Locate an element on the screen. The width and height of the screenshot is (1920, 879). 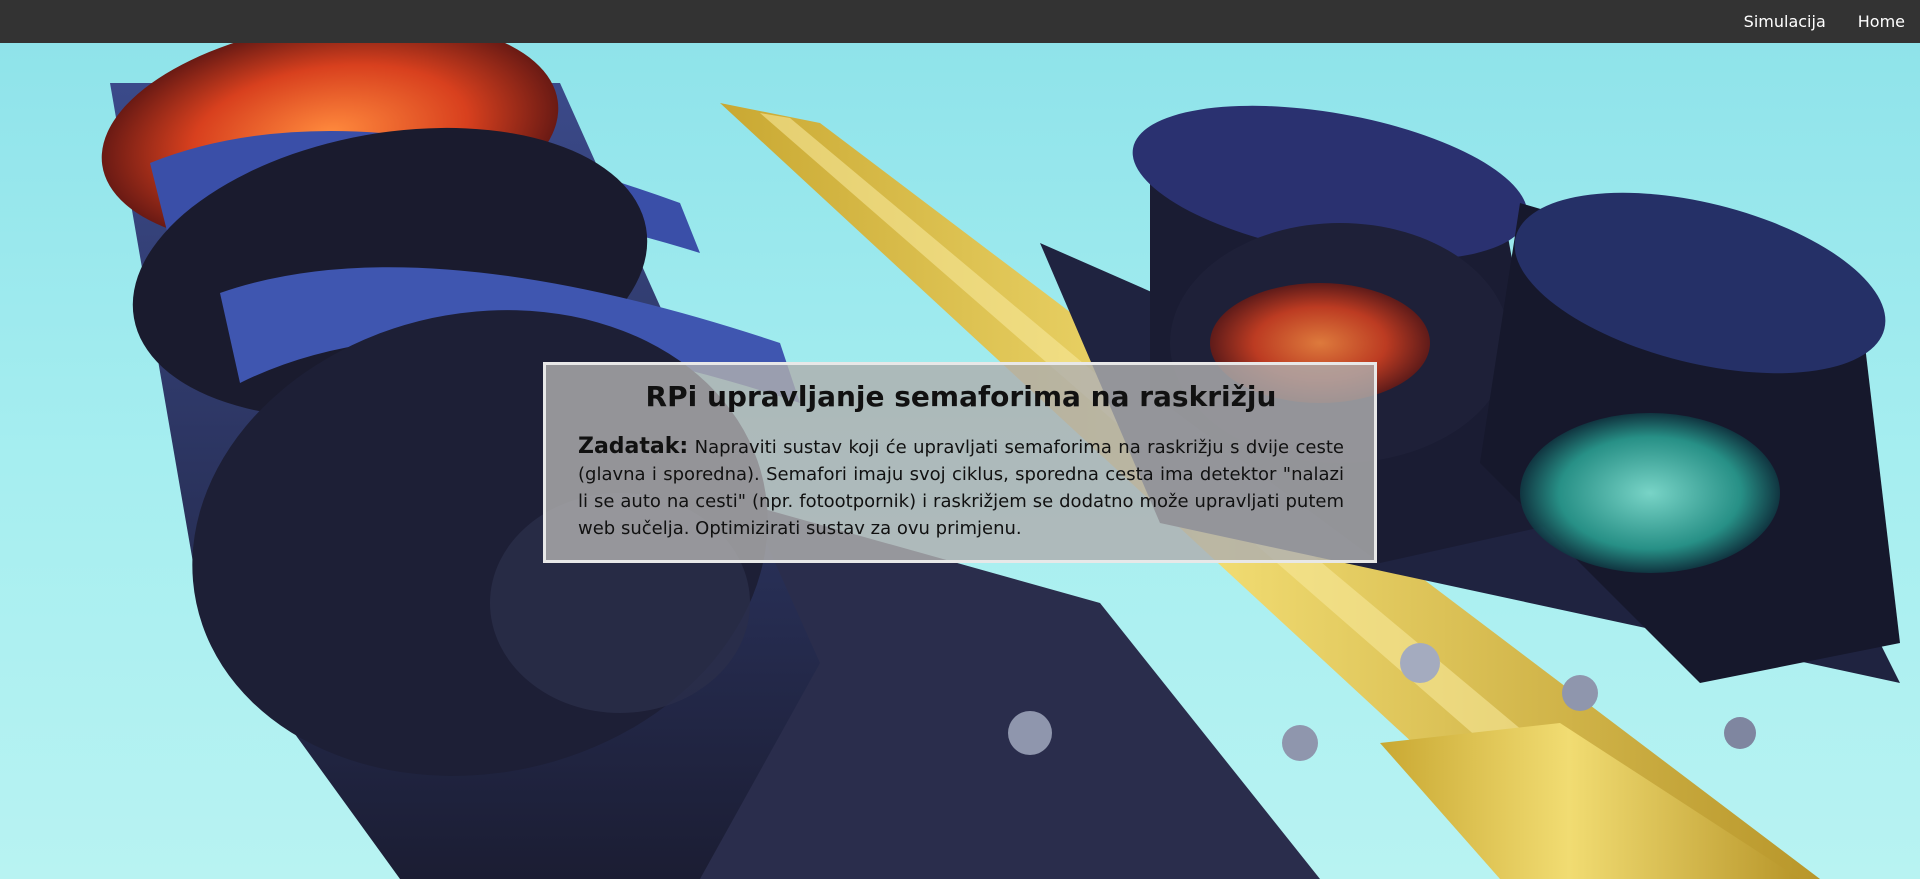
top-navbar: Simulacija Home is located at coordinates (960, 21).